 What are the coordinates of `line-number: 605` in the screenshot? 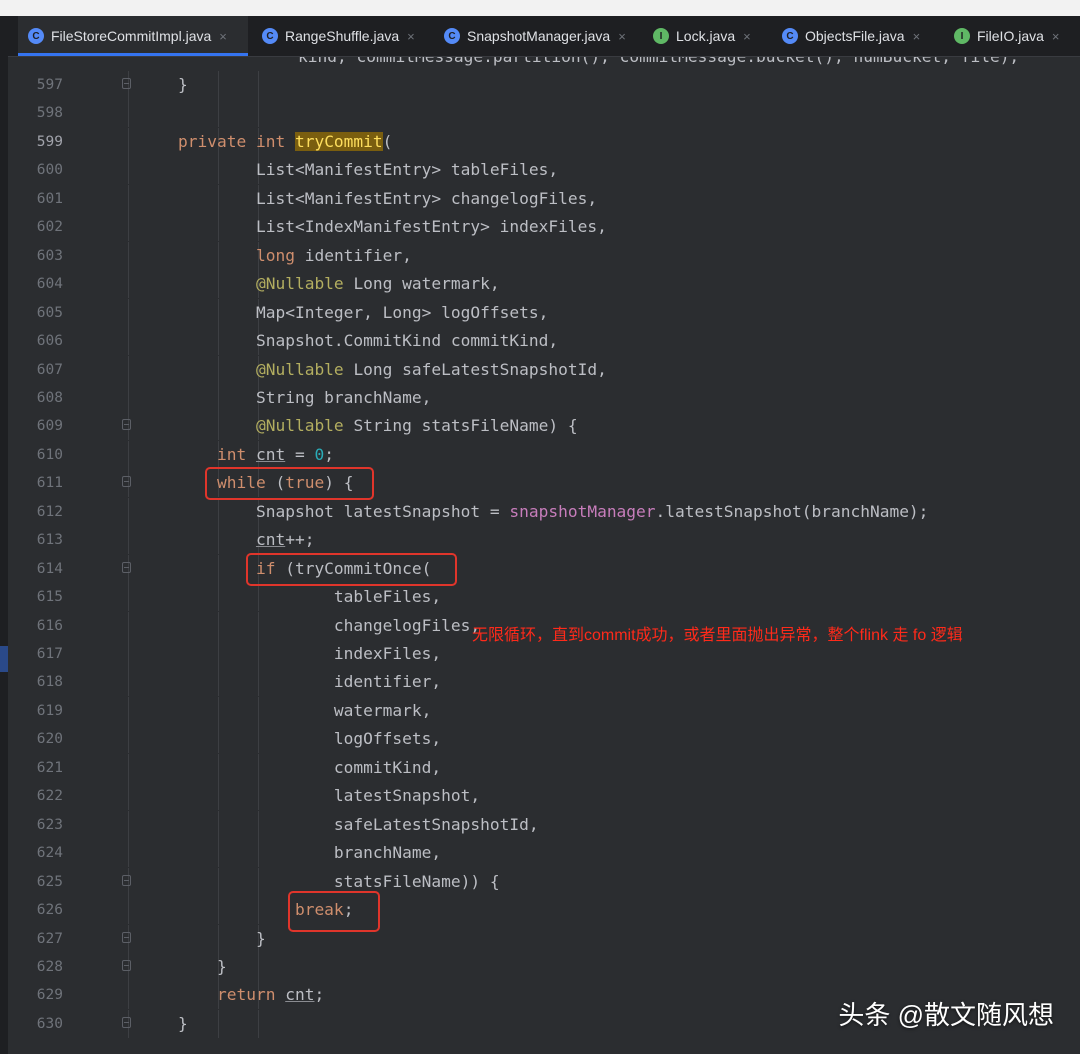 It's located at (49, 312).